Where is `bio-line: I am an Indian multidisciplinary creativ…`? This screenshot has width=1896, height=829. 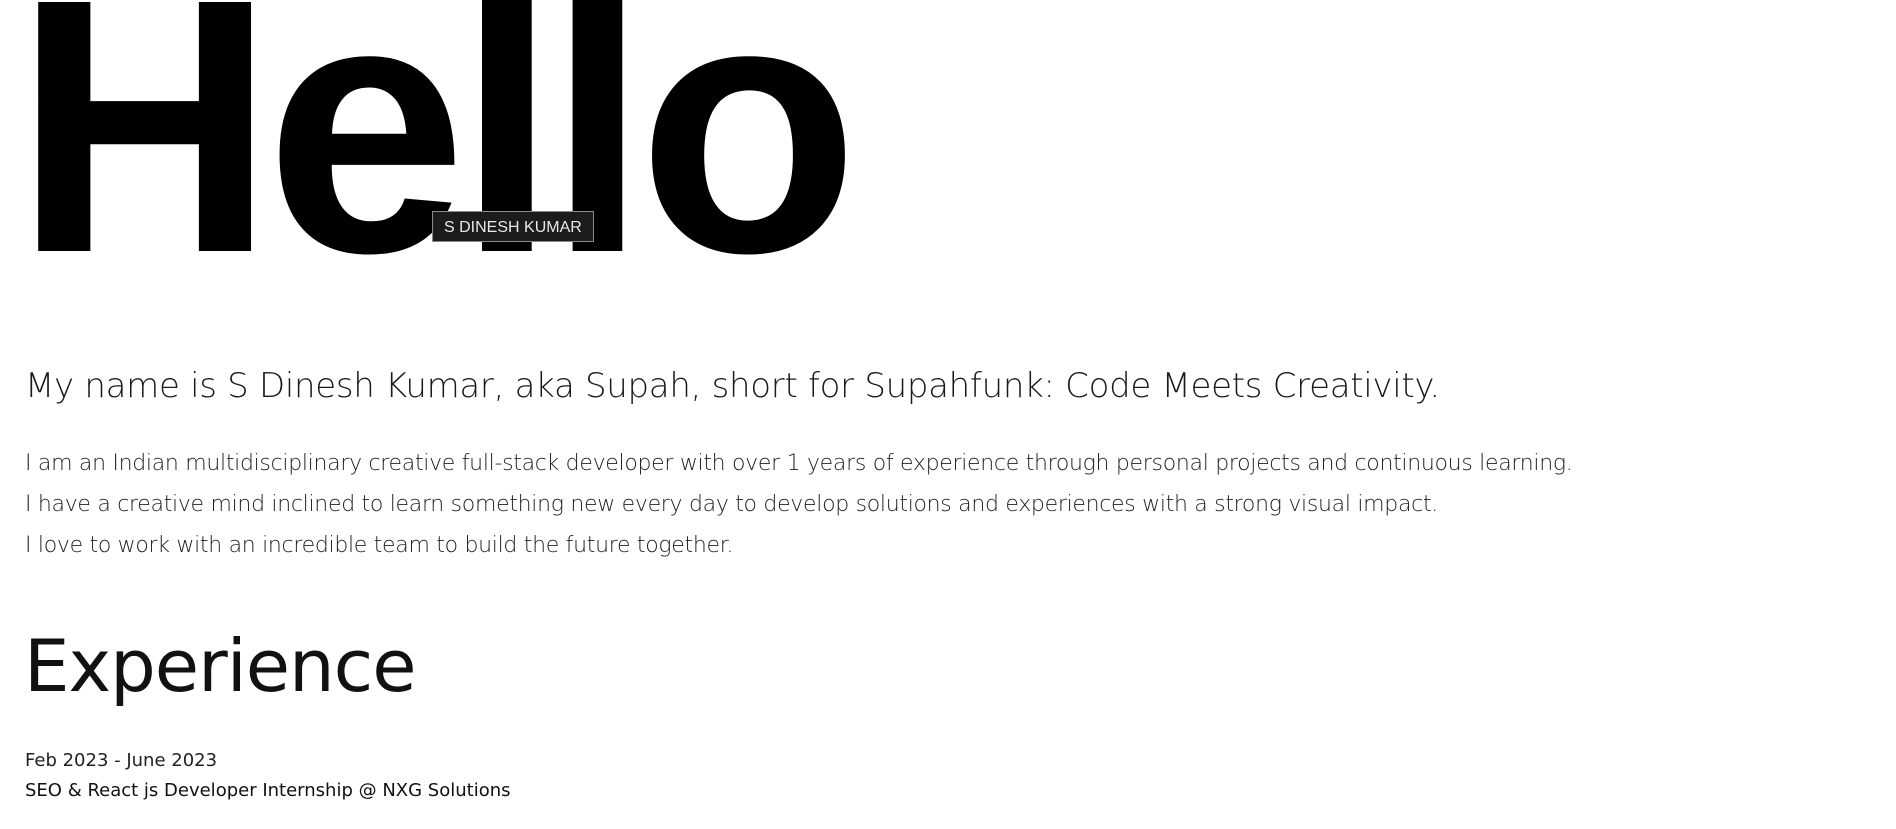 bio-line: I am an Indian multidisciplinary creativ… is located at coordinates (799, 463).